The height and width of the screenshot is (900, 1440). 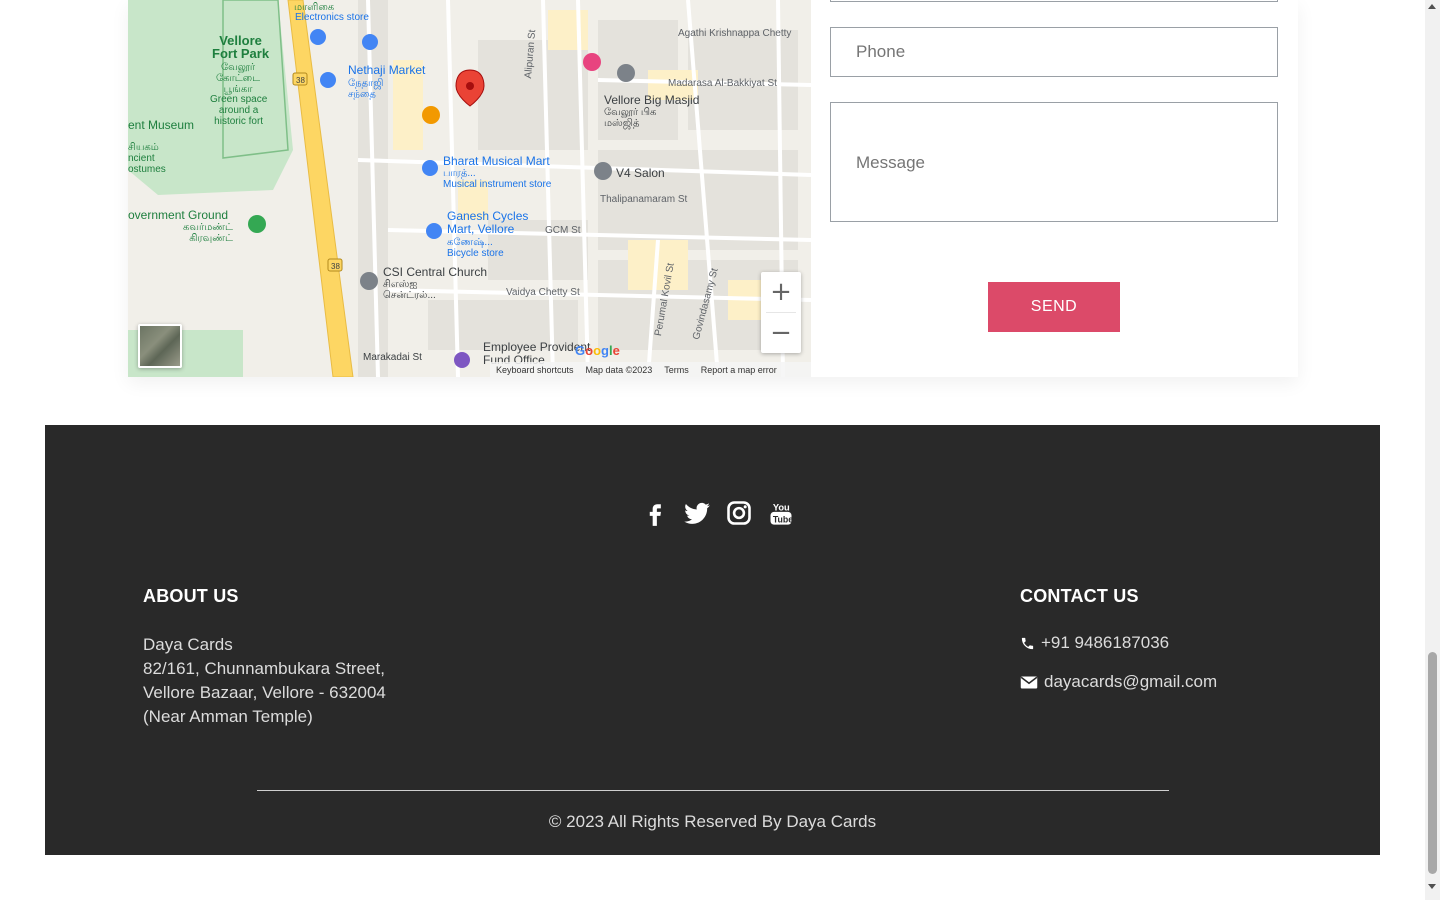 I want to click on map-label: Thalipanamaram St, so click(x=644, y=199).